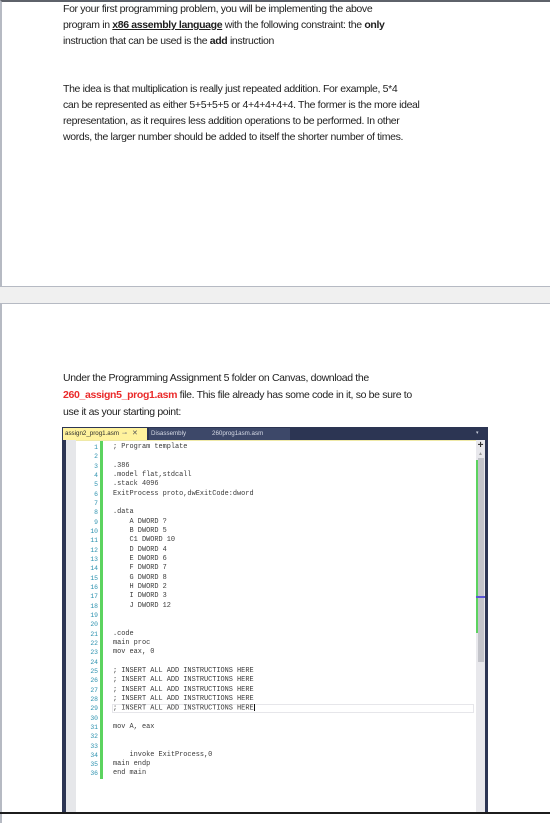  Describe the element at coordinates (269, 568) in the screenshot. I see `code-line: 14 F DWORD 7` at that location.